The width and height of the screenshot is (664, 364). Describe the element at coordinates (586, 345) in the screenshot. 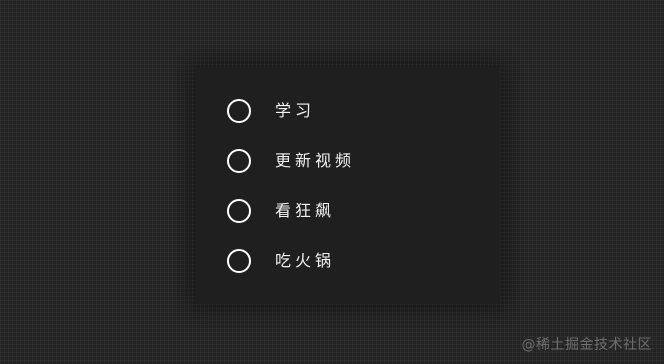

I see `watermark: @稀土掘金技术社区` at that location.